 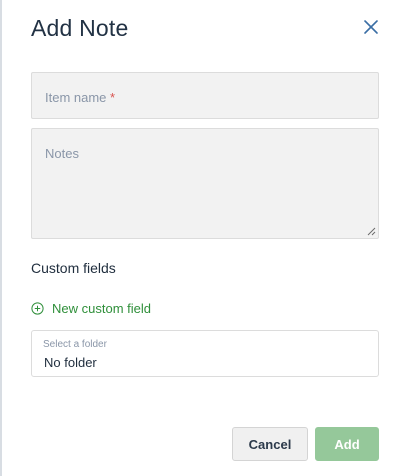 I want to click on resize-handle-icon, so click(x=371, y=231).